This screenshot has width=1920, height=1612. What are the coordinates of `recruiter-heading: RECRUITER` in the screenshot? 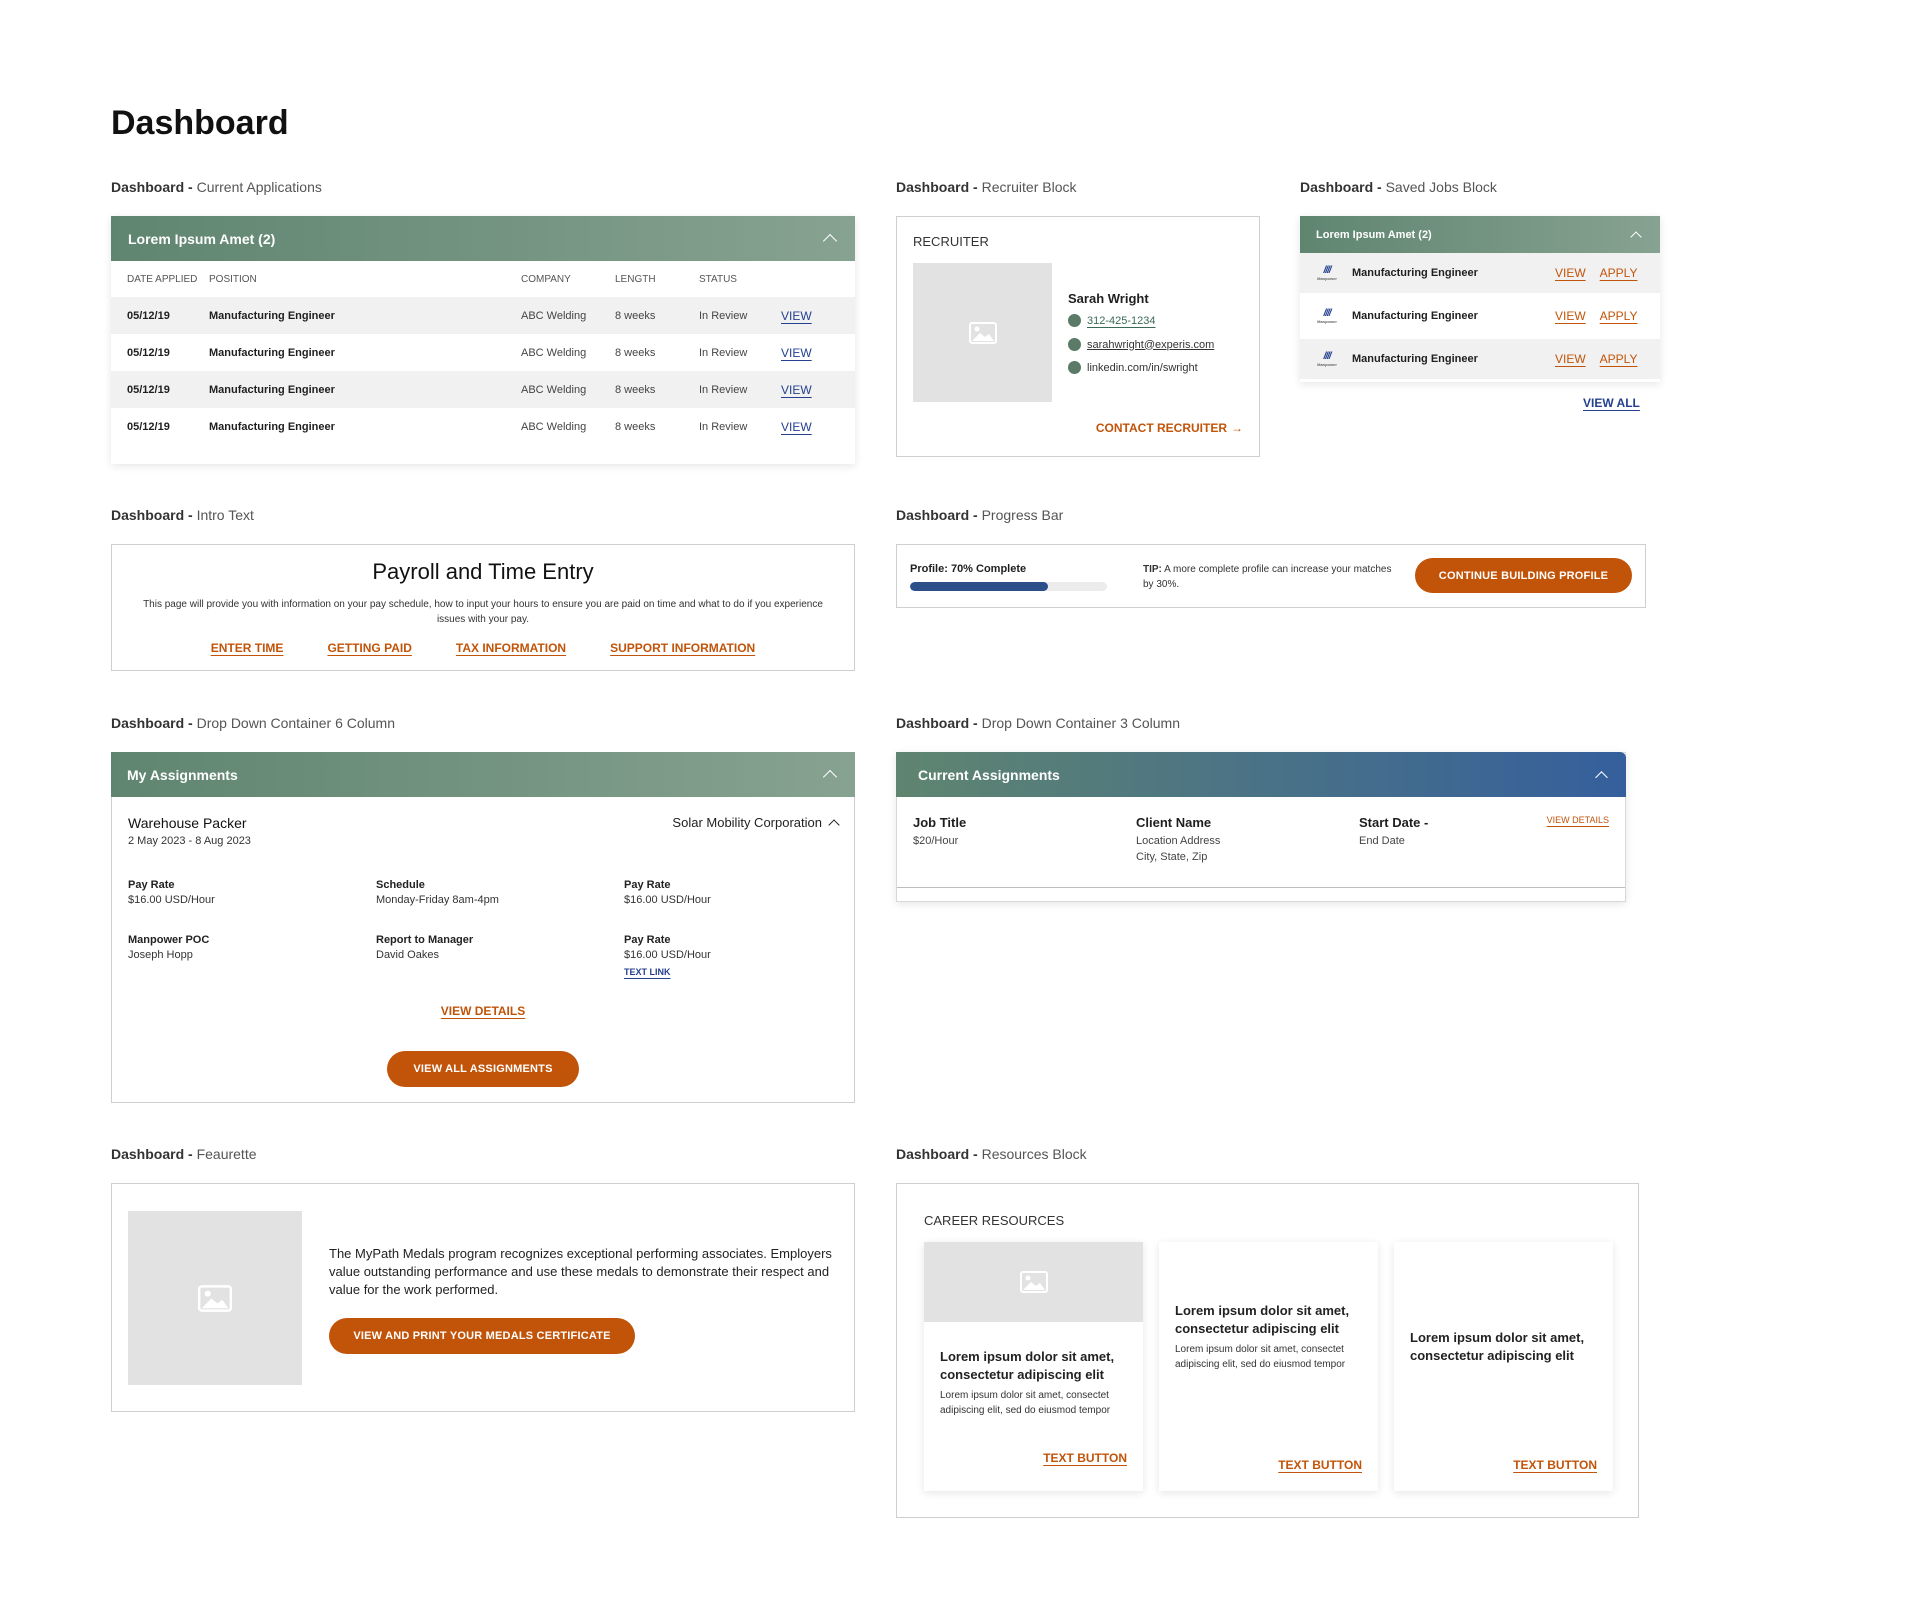 It's located at (951, 241).